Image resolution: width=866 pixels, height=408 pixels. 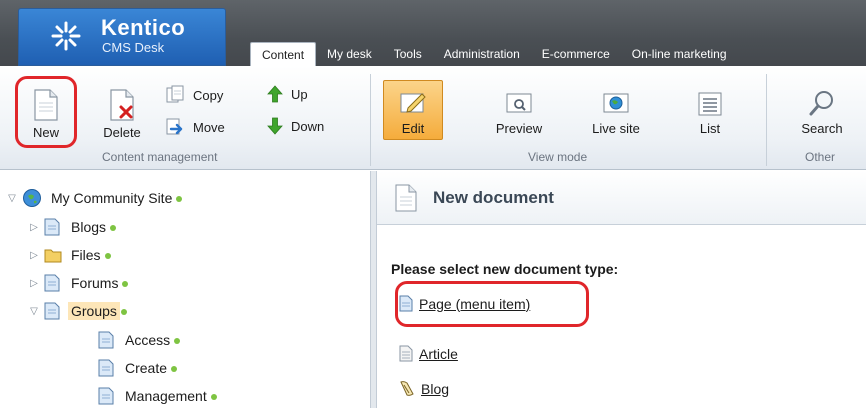 What do you see at coordinates (122, 132) in the screenshot?
I see `delete-label: Delete` at bounding box center [122, 132].